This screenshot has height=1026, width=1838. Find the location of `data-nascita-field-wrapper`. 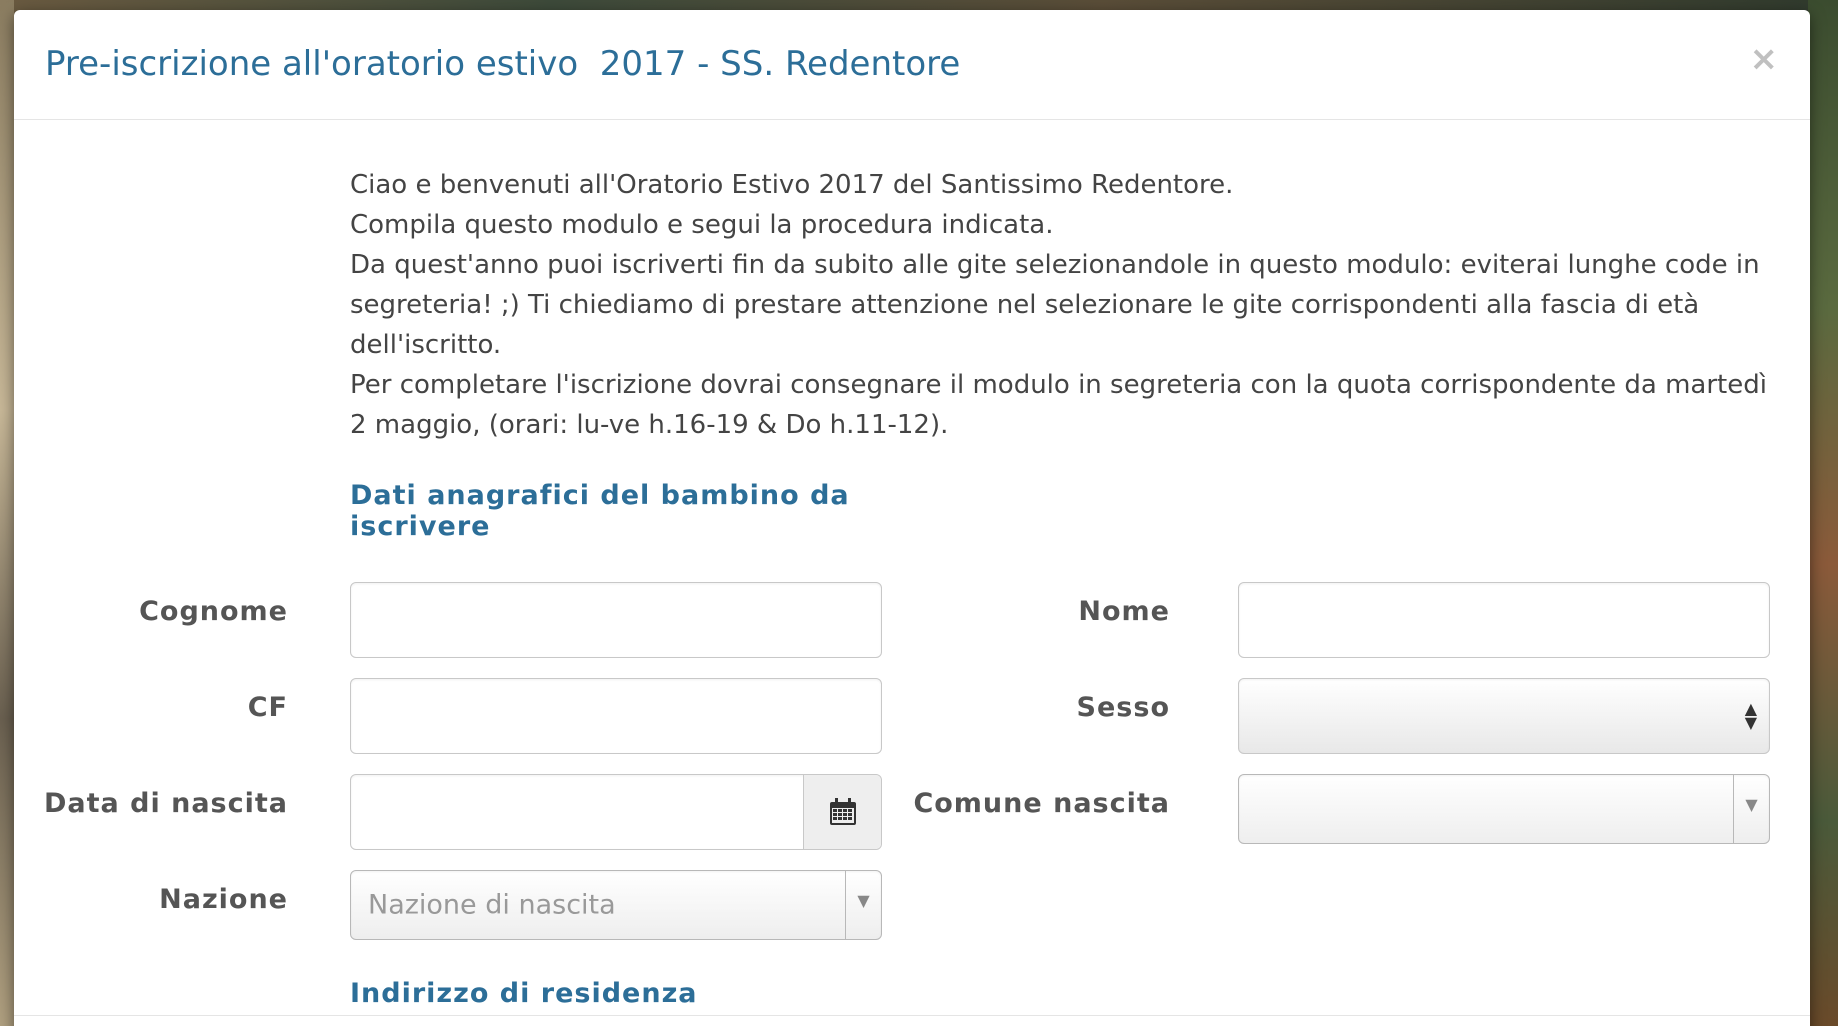

data-nascita-field-wrapper is located at coordinates (616, 812).